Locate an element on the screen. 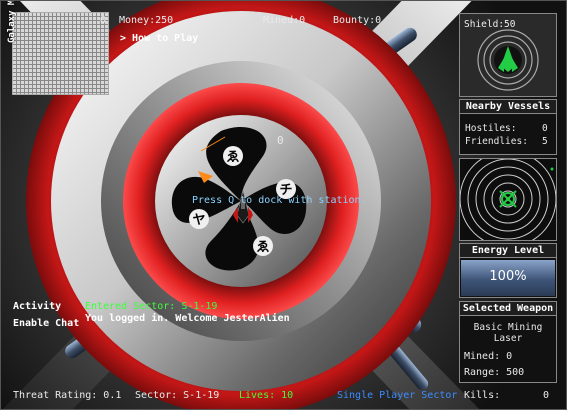  dock-prompt: Press Q to dock with station. is located at coordinates (279, 200).